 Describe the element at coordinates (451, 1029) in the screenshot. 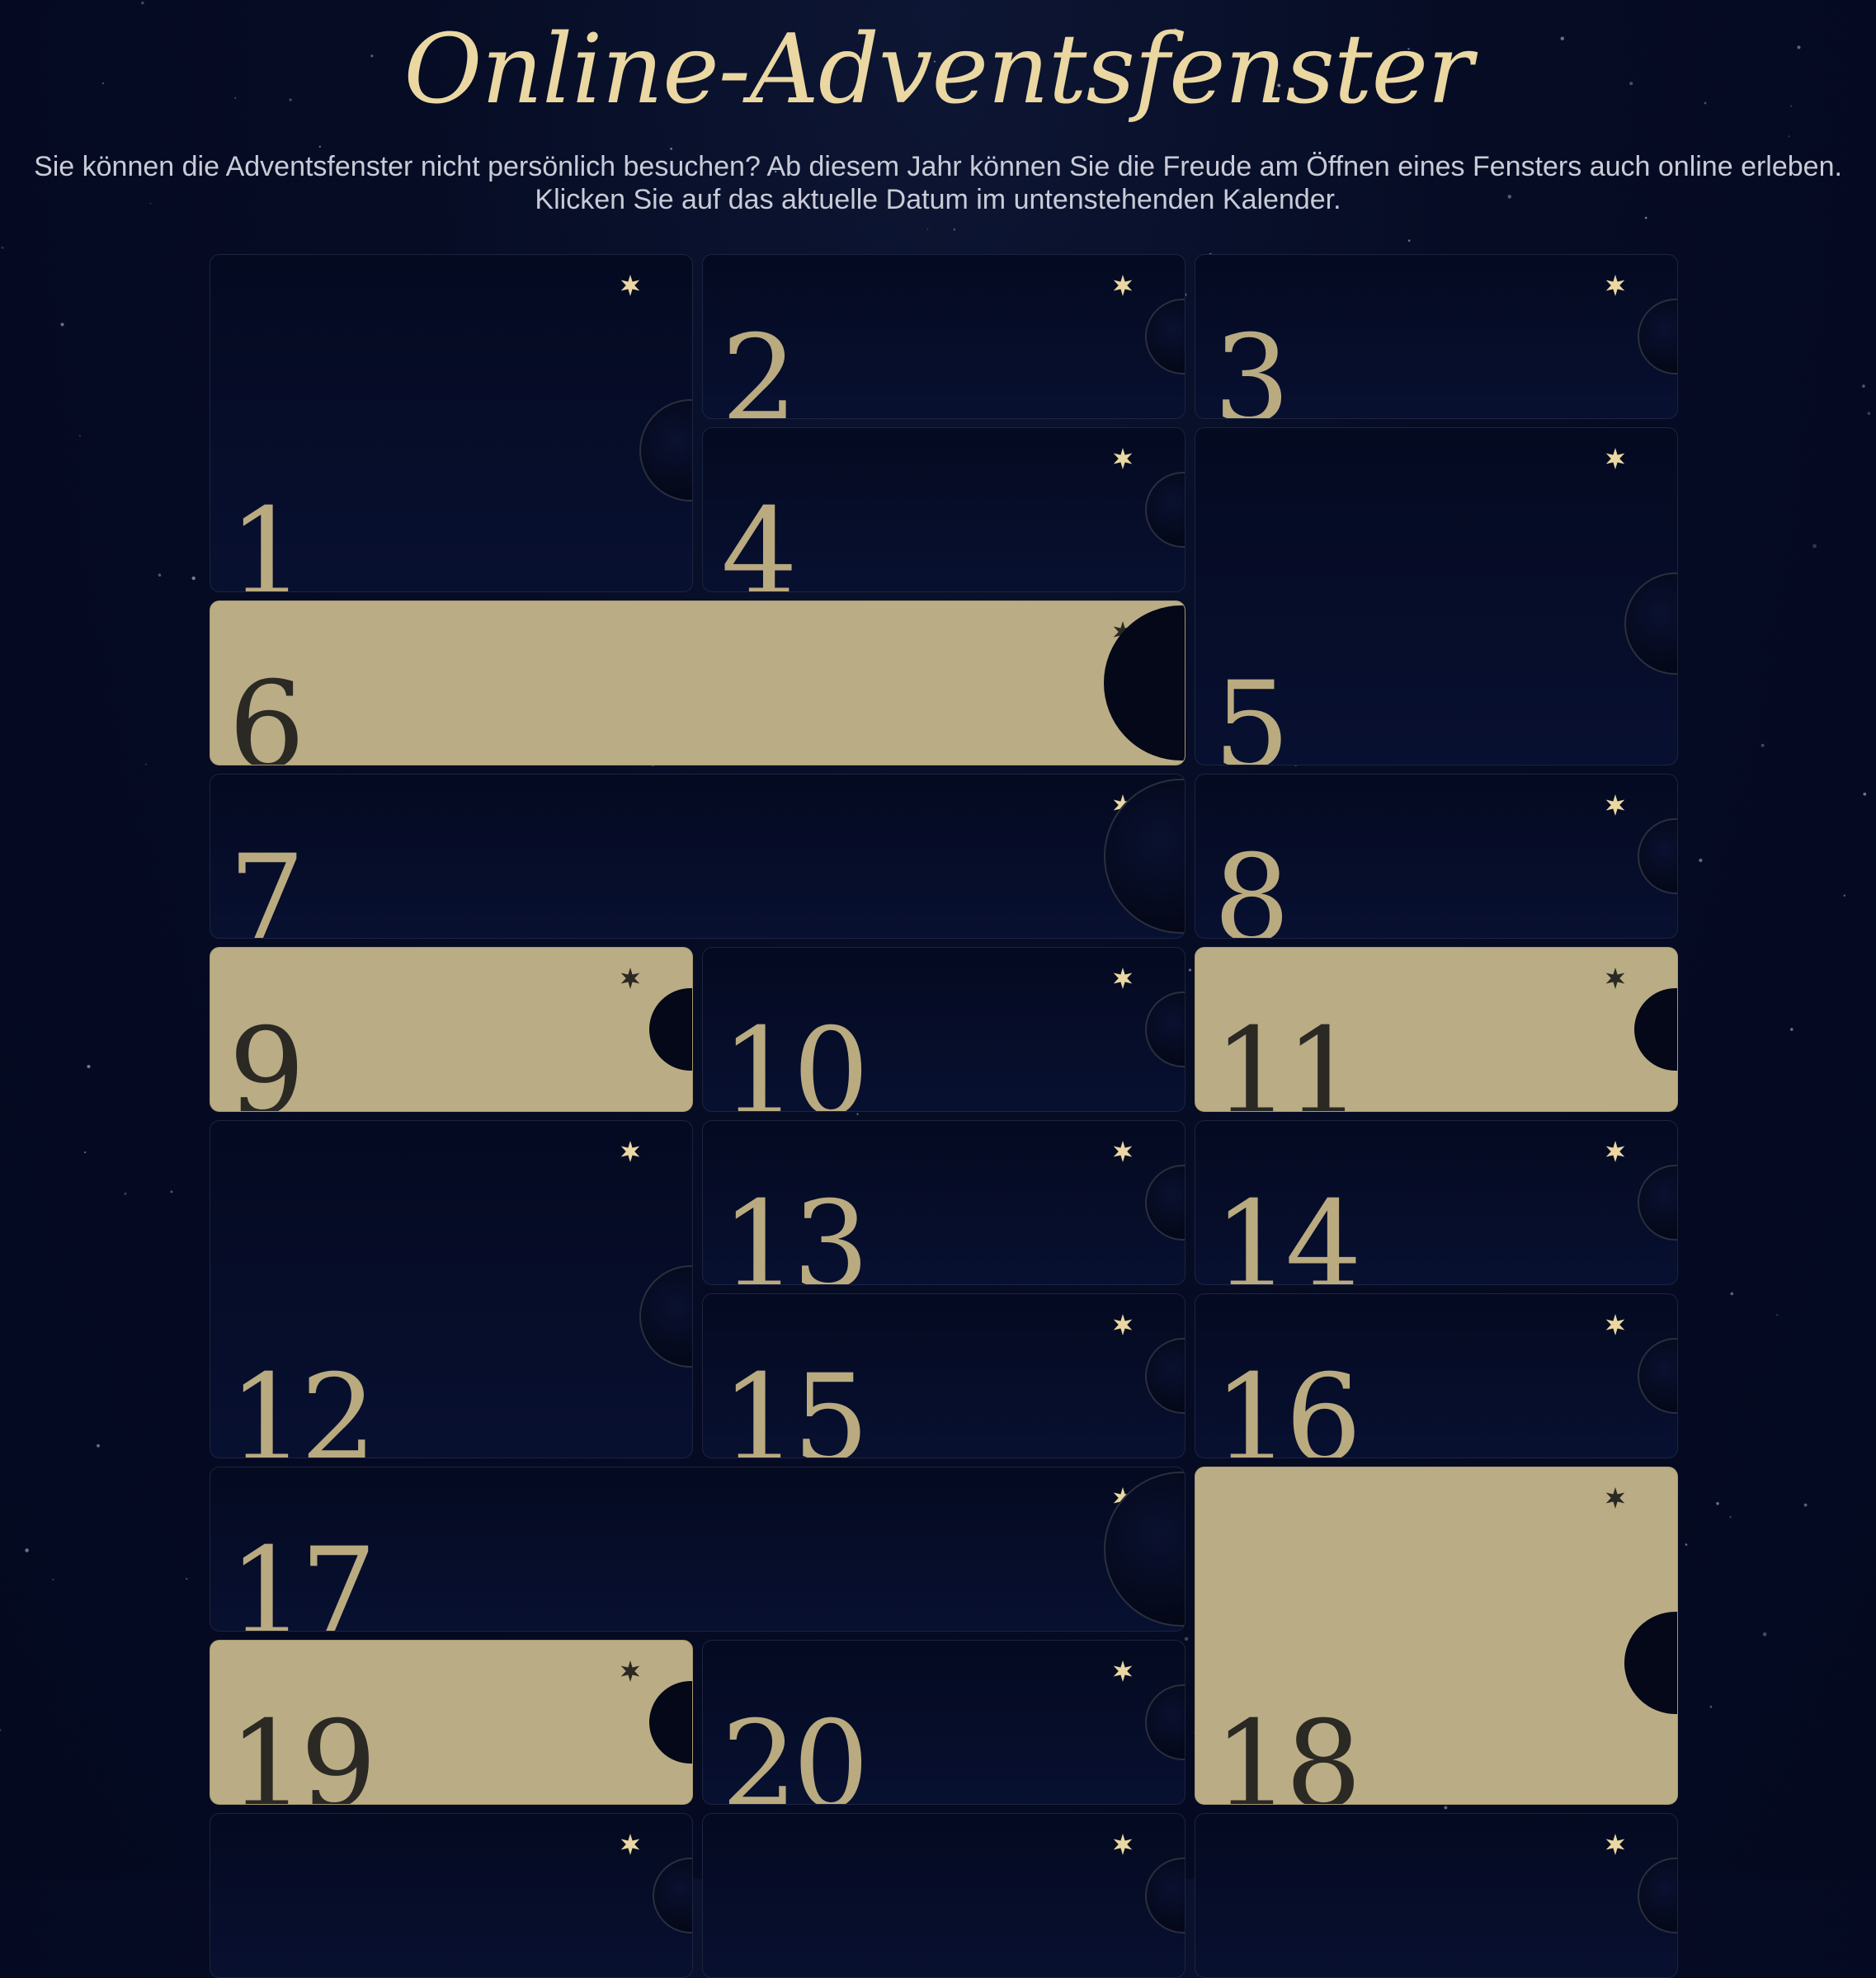

I see `door-9: 9` at that location.